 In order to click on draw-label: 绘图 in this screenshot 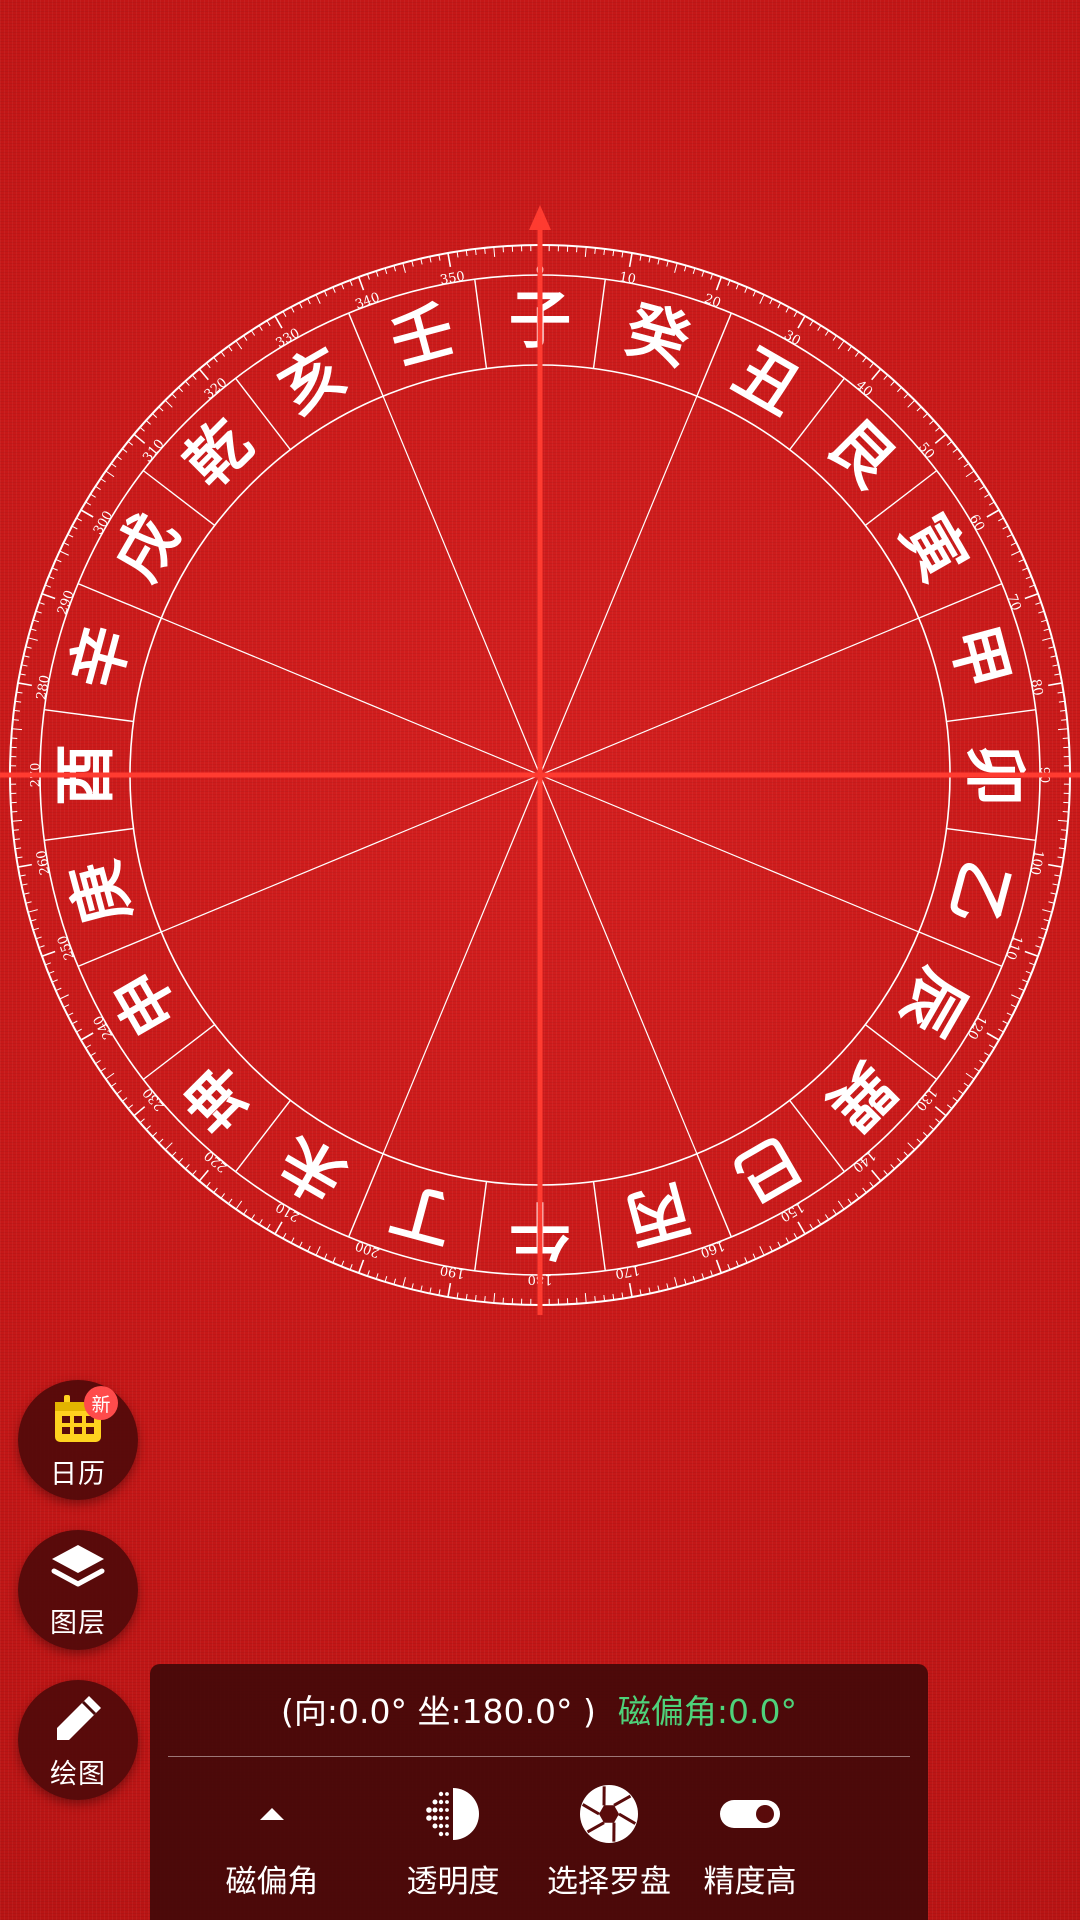, I will do `click(78, 1774)`.